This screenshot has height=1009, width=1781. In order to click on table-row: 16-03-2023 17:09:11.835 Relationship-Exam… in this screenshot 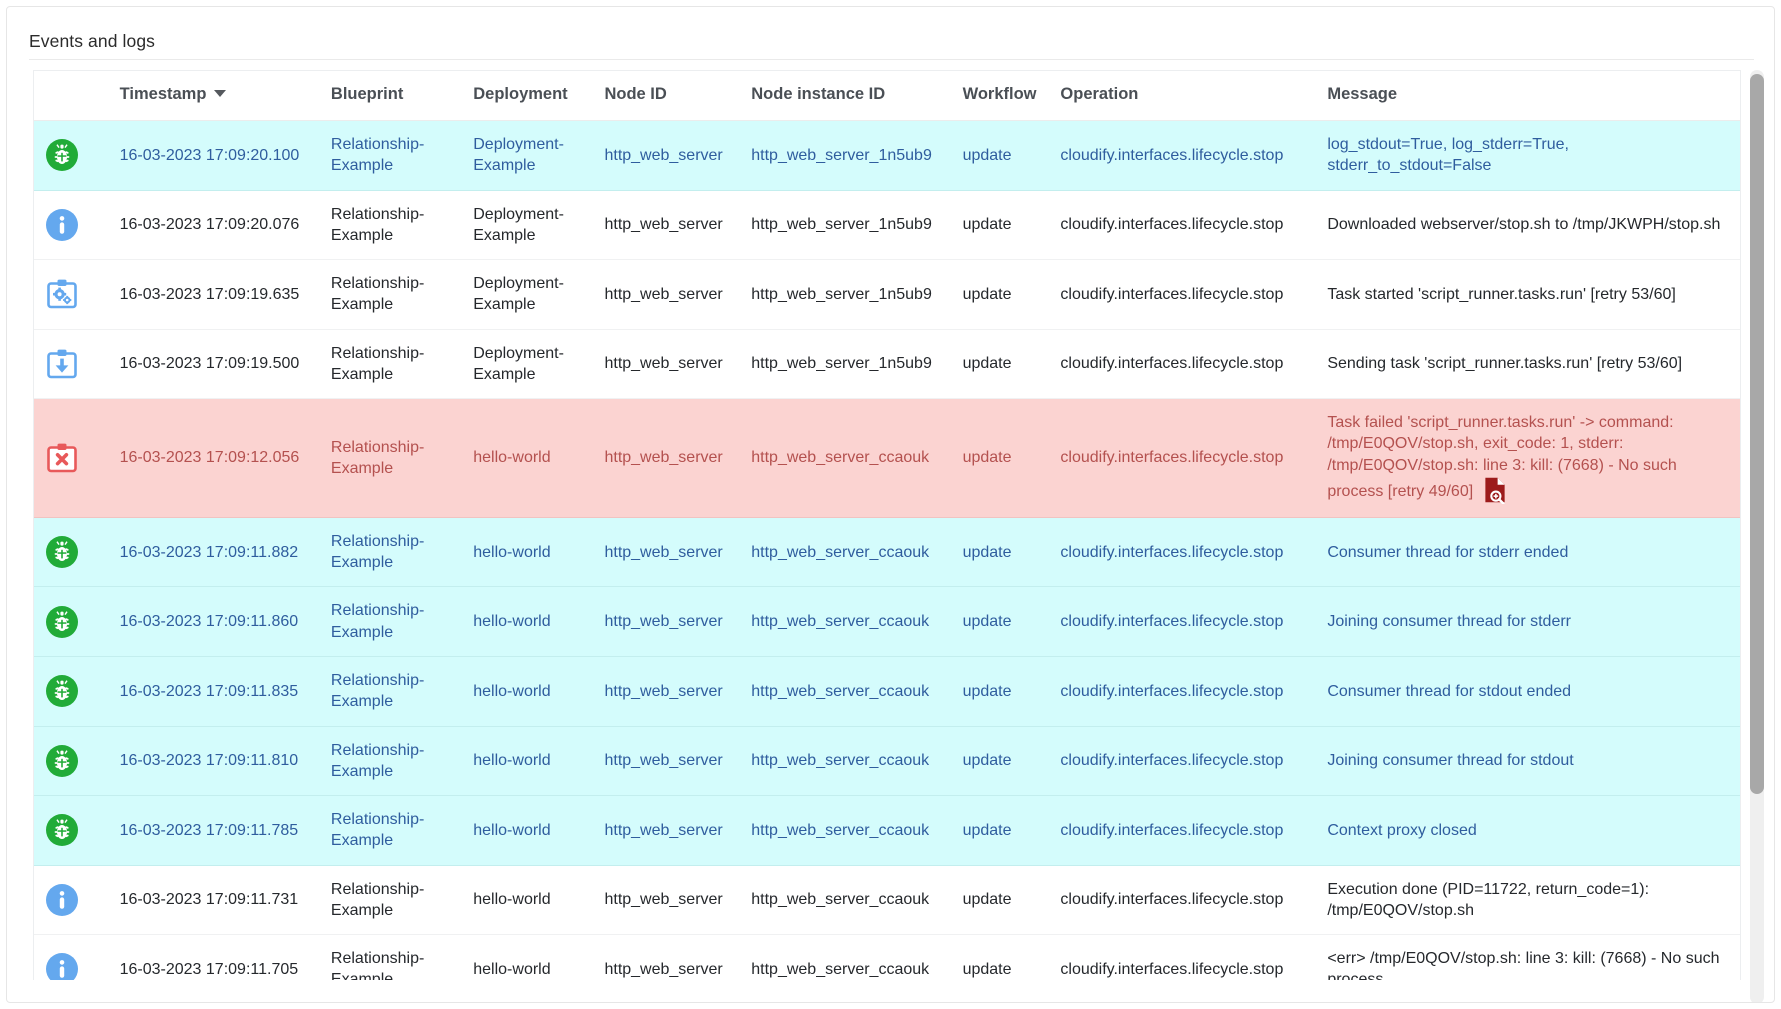, I will do `click(887, 691)`.